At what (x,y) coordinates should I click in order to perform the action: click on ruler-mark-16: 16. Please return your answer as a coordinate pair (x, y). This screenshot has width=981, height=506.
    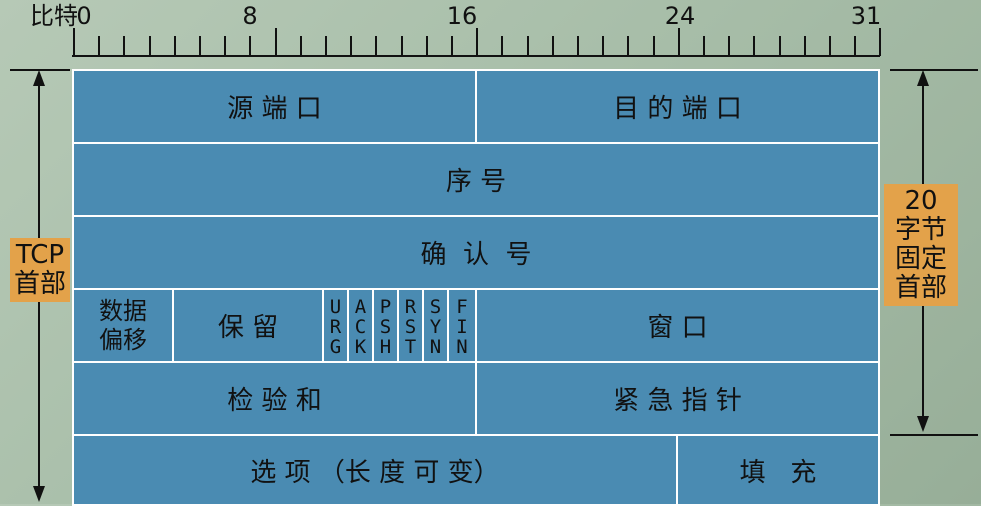
    Looking at the image, I should click on (462, 16).